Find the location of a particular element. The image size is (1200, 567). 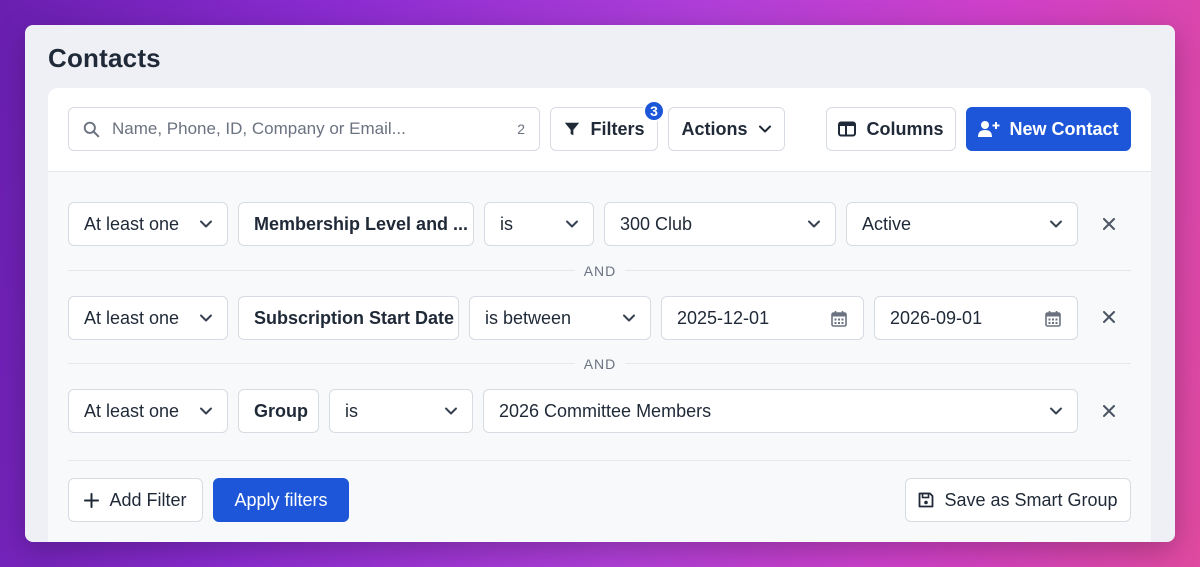

filter-2-operator-value: is between is located at coordinates (528, 317).